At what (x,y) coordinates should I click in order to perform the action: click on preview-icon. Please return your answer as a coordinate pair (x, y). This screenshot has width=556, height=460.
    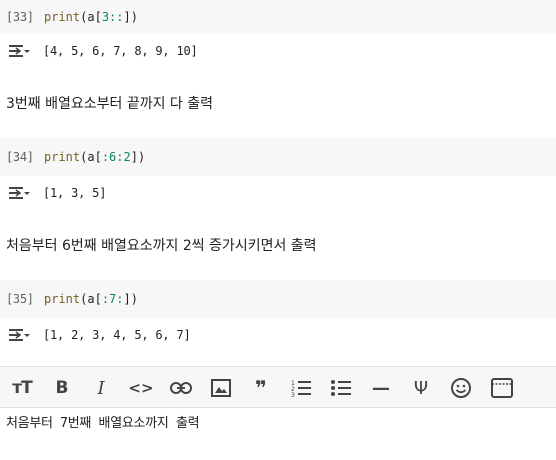
    Looking at the image, I should click on (502, 388).